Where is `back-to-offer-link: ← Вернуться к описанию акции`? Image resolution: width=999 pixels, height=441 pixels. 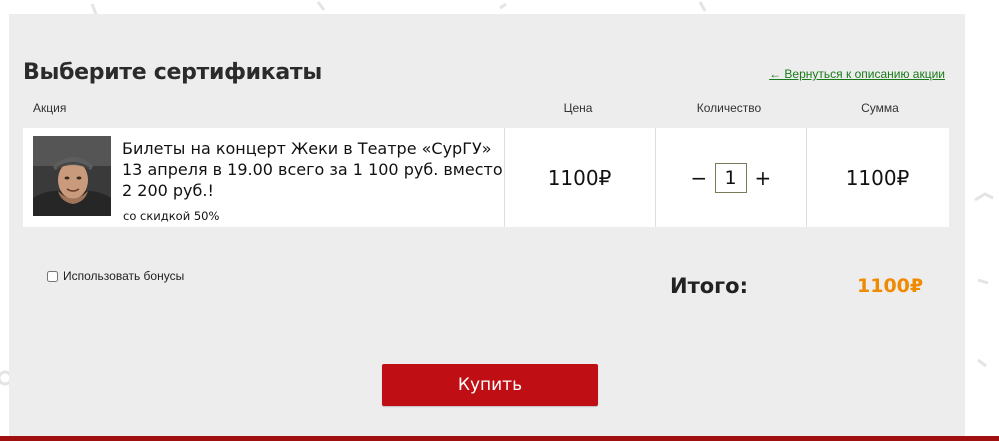 back-to-offer-link: ← Вернуться к описанию акции is located at coordinates (857, 74).